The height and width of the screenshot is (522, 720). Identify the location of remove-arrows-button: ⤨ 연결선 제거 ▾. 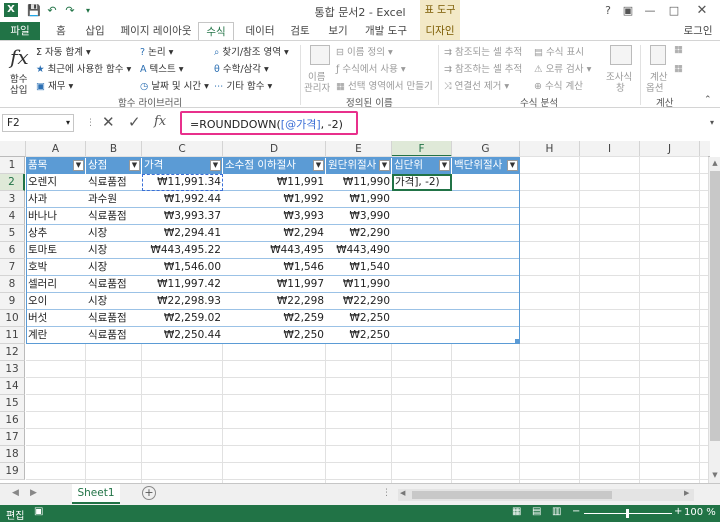
(476, 85).